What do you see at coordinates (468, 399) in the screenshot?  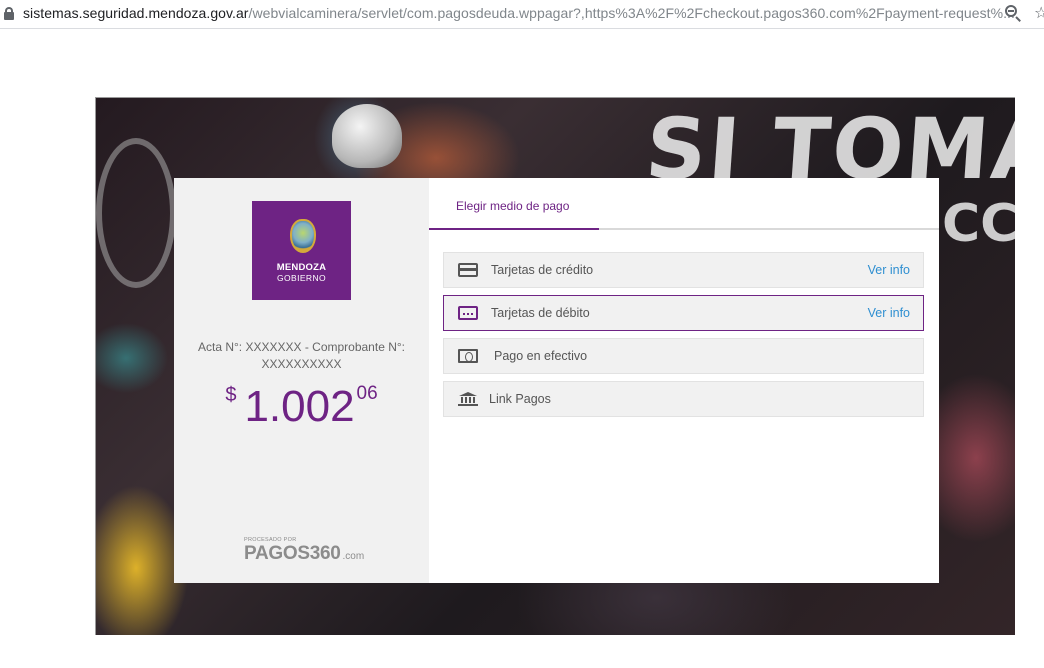 I see `bank-icon` at bounding box center [468, 399].